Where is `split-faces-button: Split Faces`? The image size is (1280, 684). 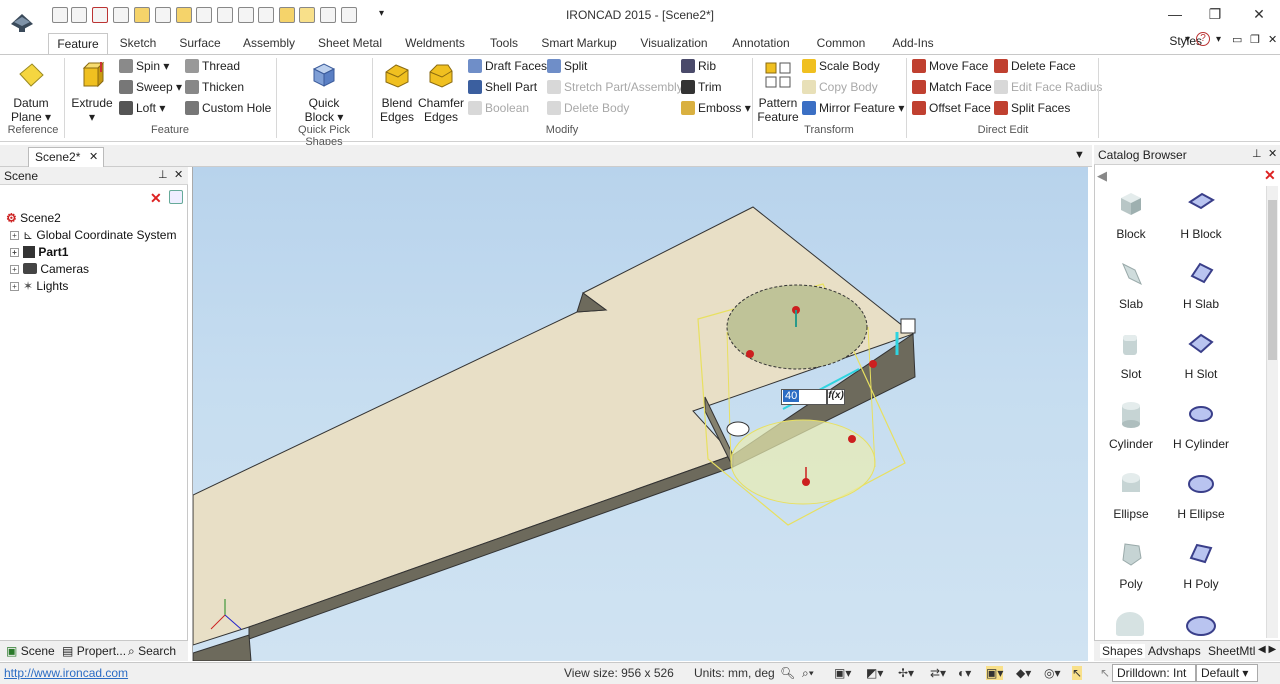 split-faces-button: Split Faces is located at coordinates (1032, 108).